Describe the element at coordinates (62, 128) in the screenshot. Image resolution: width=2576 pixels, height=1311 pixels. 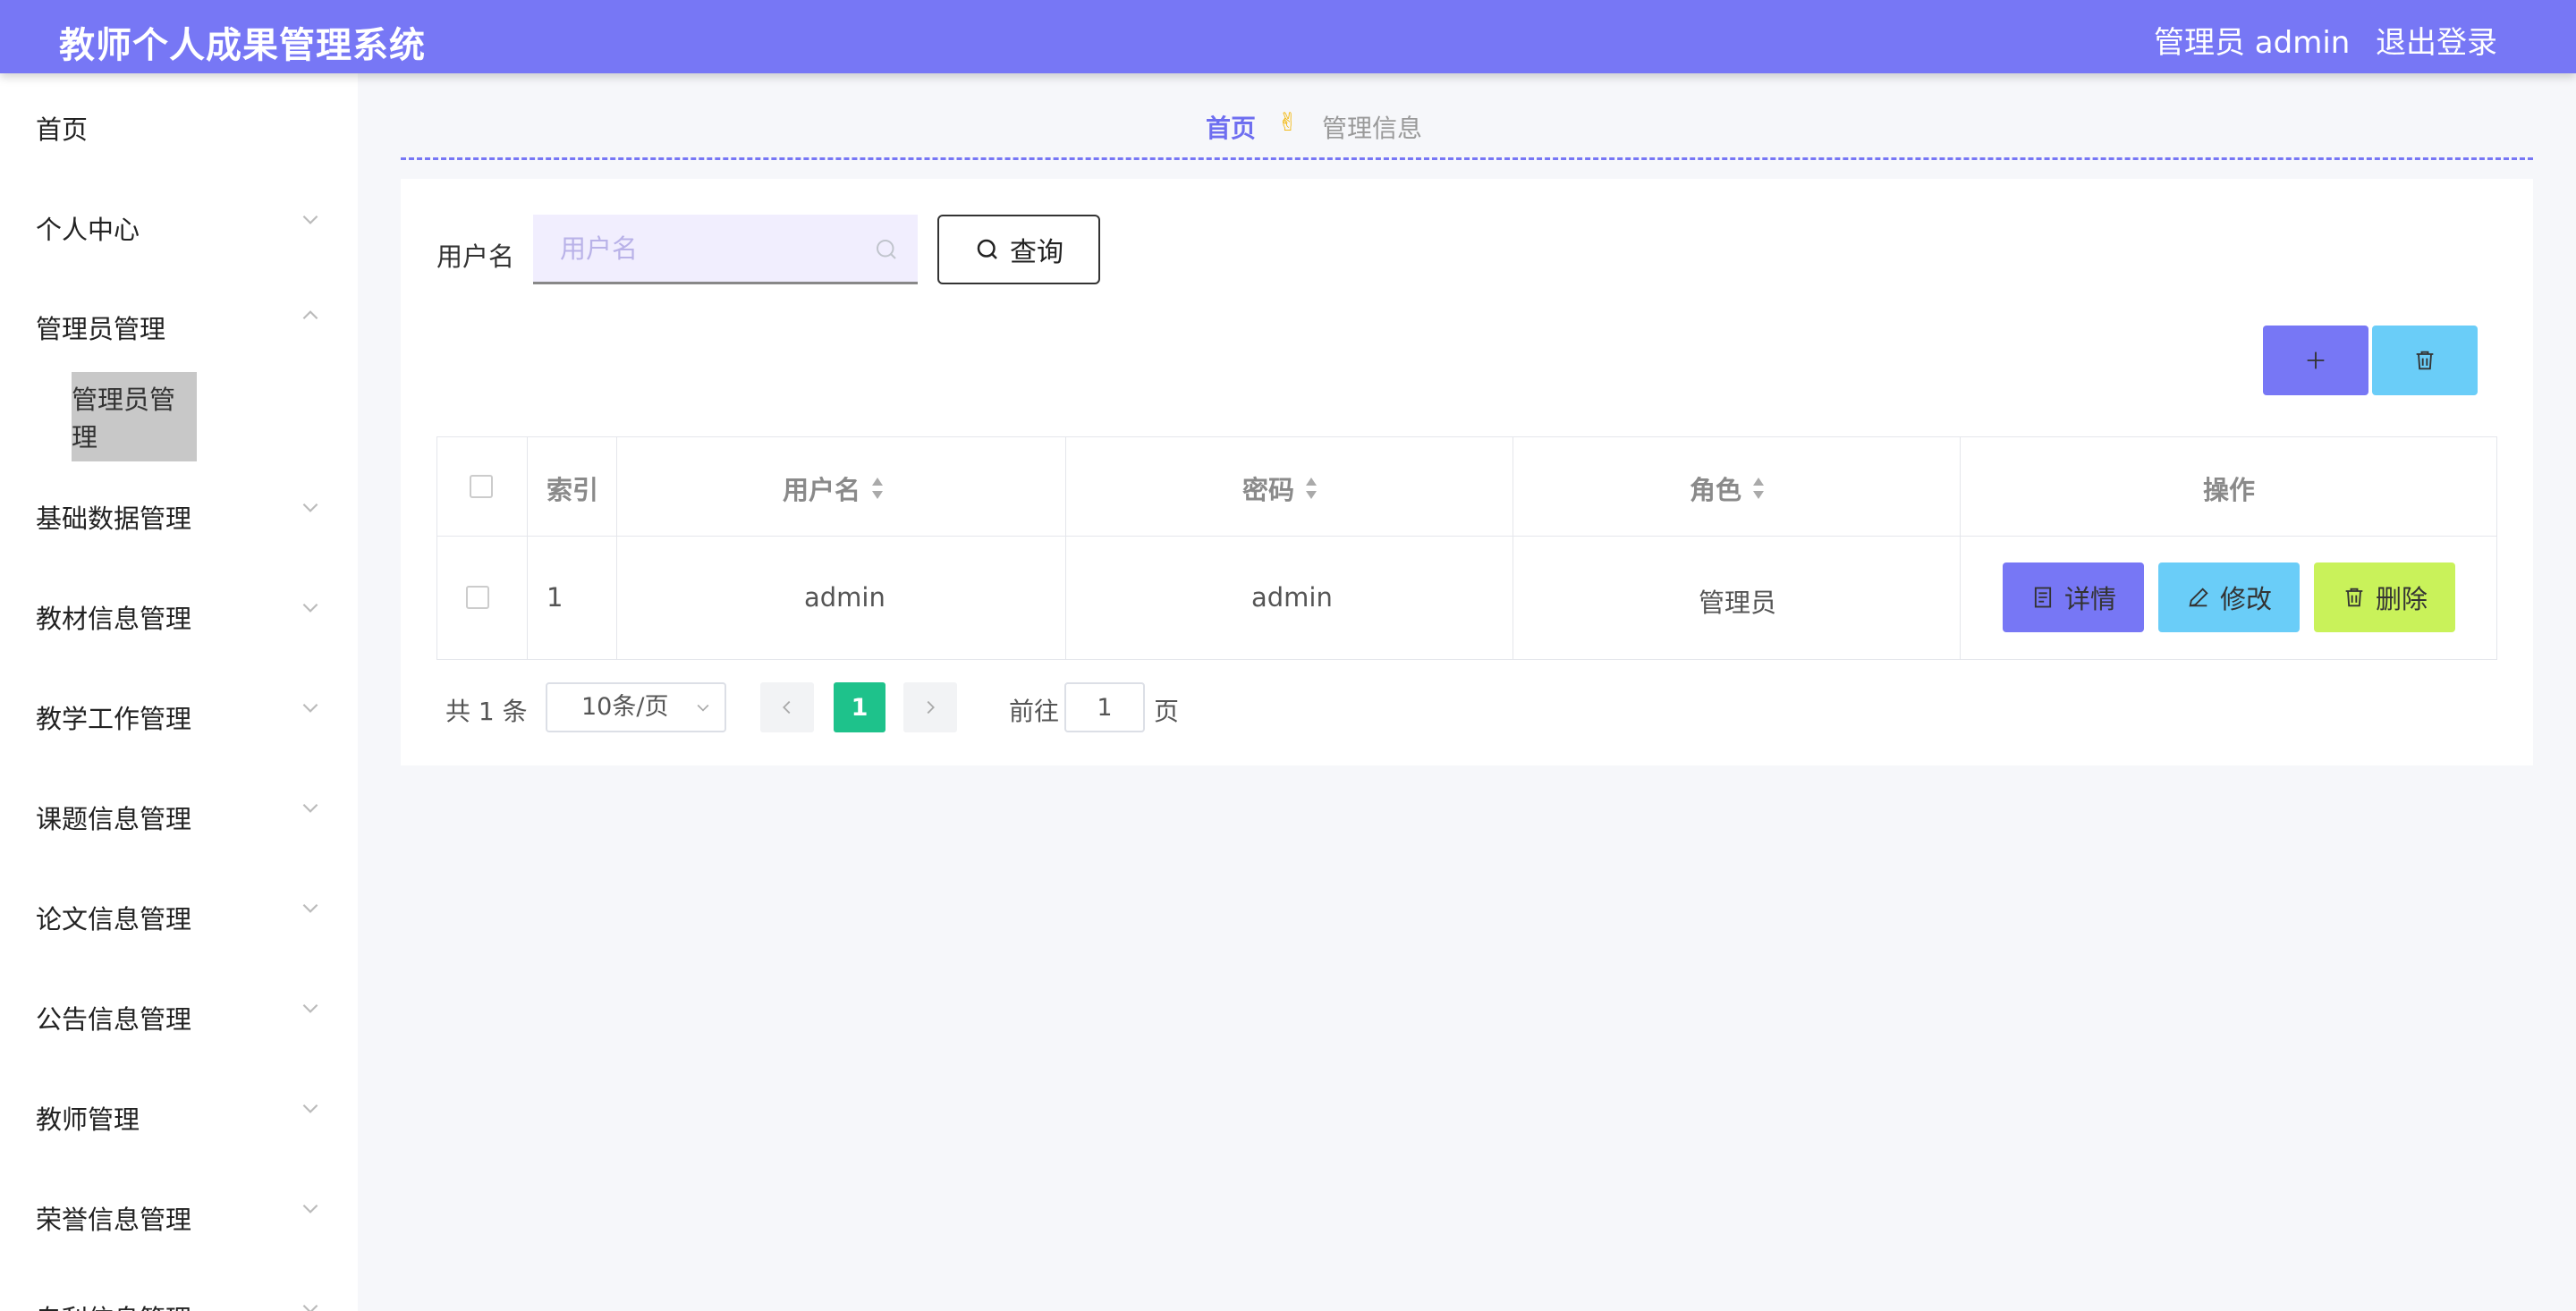
I see `sidebar-item-home: 首页` at that location.